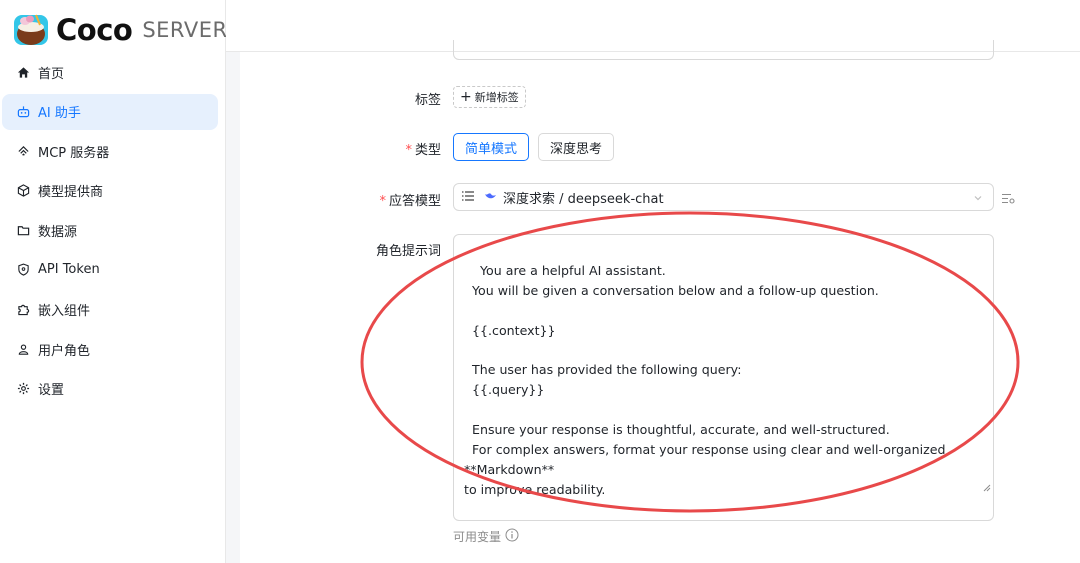 This screenshot has height=563, width=1080. I want to click on mcp-icon, so click(23, 151).